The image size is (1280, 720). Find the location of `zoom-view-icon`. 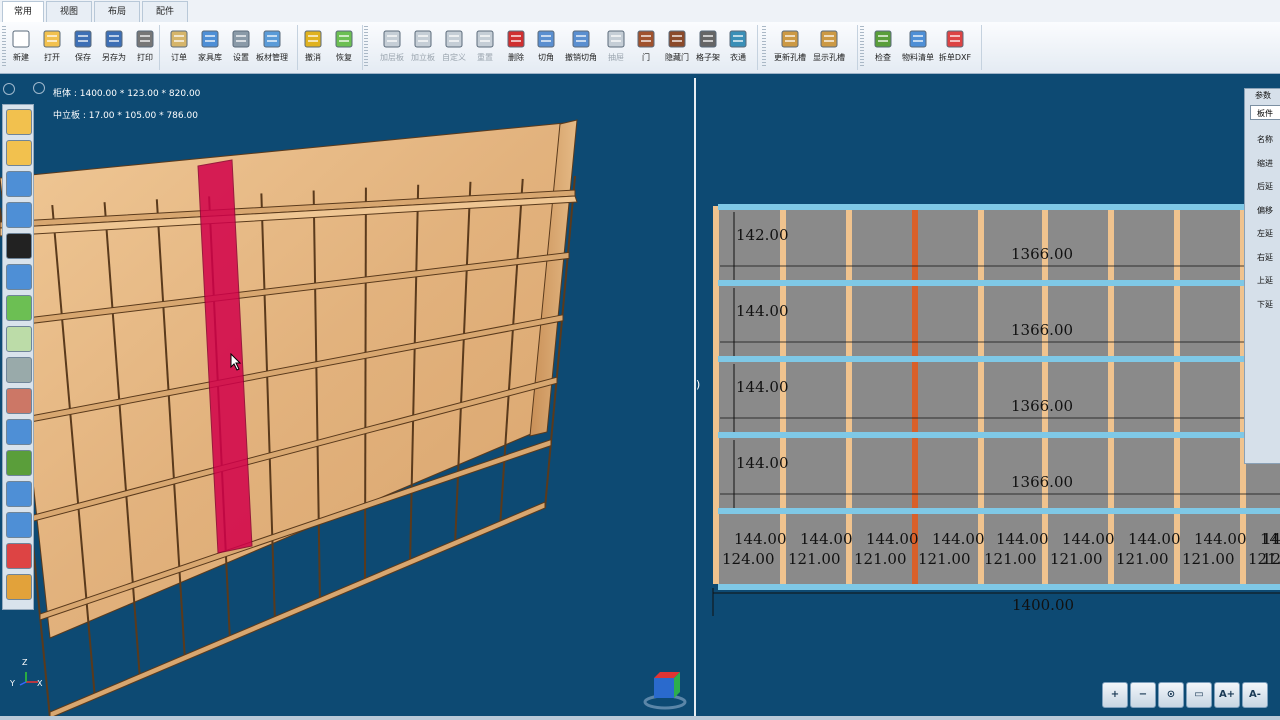

zoom-view-icon is located at coordinates (19, 215).